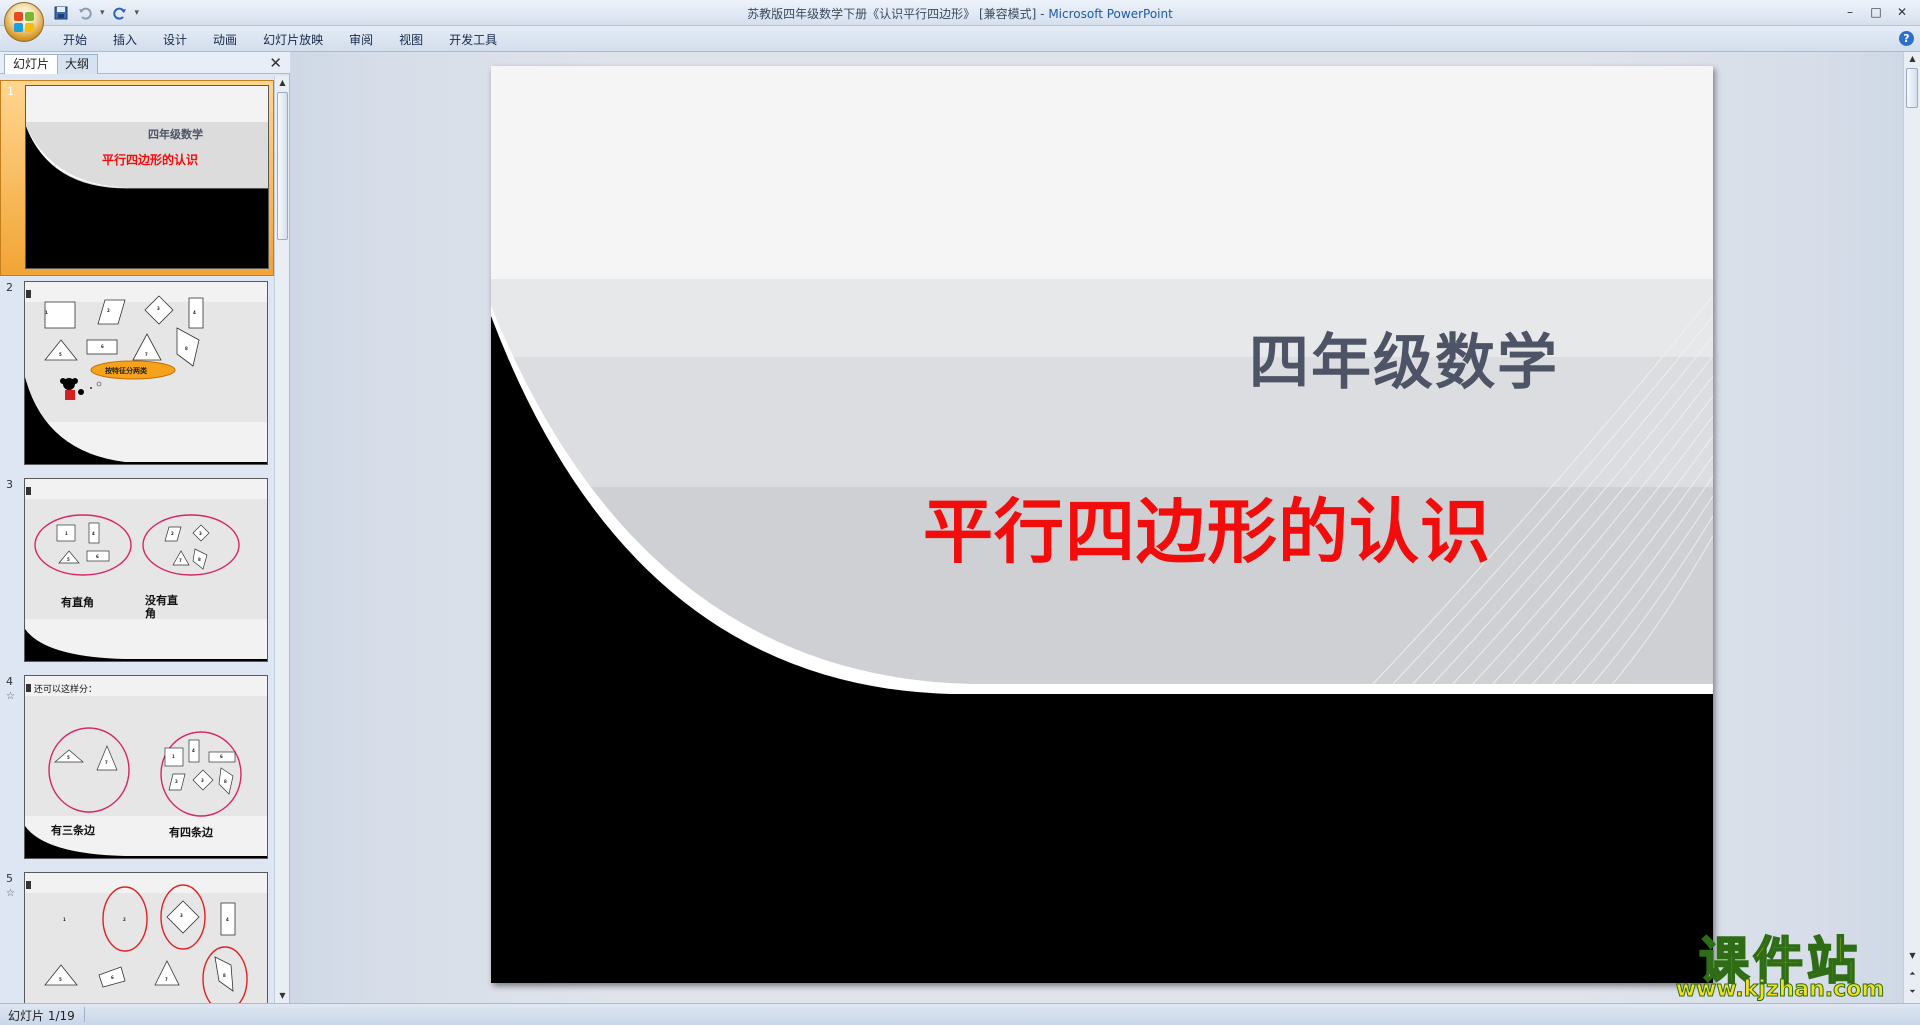 The height and width of the screenshot is (1025, 1920). I want to click on watermark-logo: 课件站 www.kjzhan.com, so click(1780, 962).